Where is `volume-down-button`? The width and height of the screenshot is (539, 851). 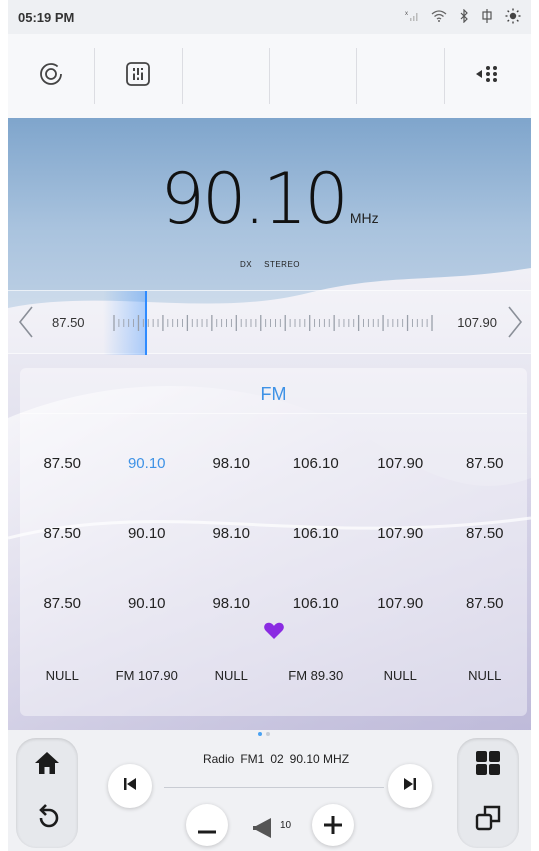
volume-down-button is located at coordinates (207, 825).